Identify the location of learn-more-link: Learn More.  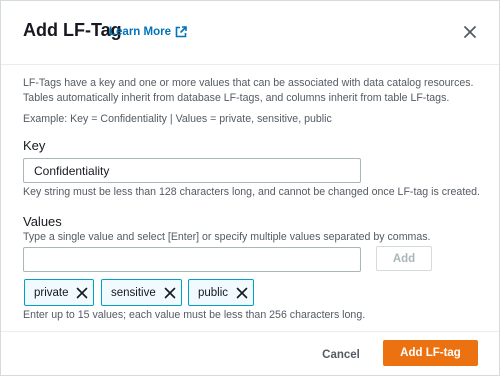
(148, 32).